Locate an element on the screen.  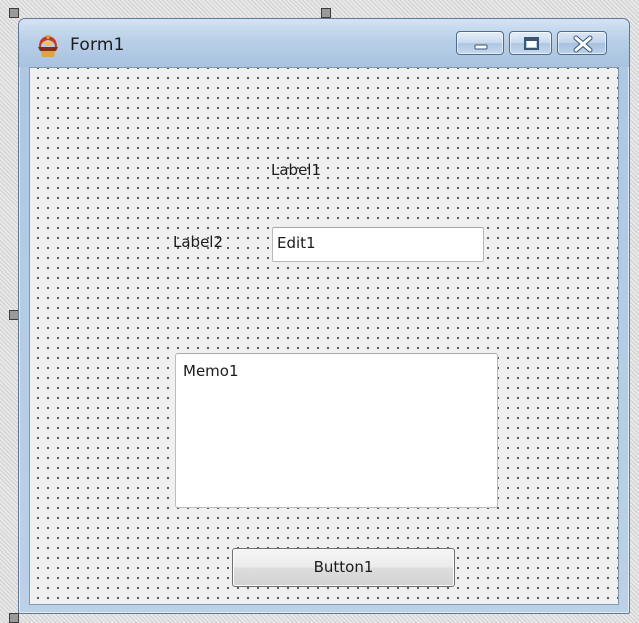
label1: Label1 is located at coordinates (296, 170).